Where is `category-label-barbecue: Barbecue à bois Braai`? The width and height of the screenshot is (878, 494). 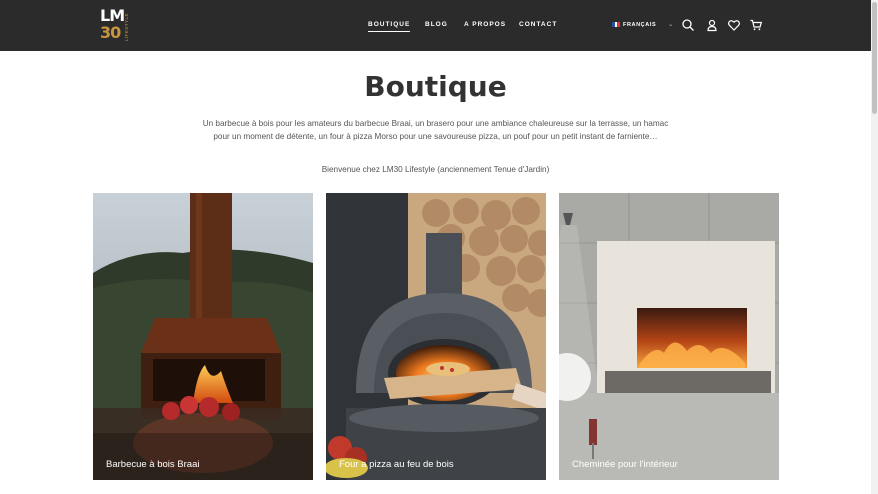
category-label-barbecue: Barbecue à bois Braai is located at coordinates (153, 464).